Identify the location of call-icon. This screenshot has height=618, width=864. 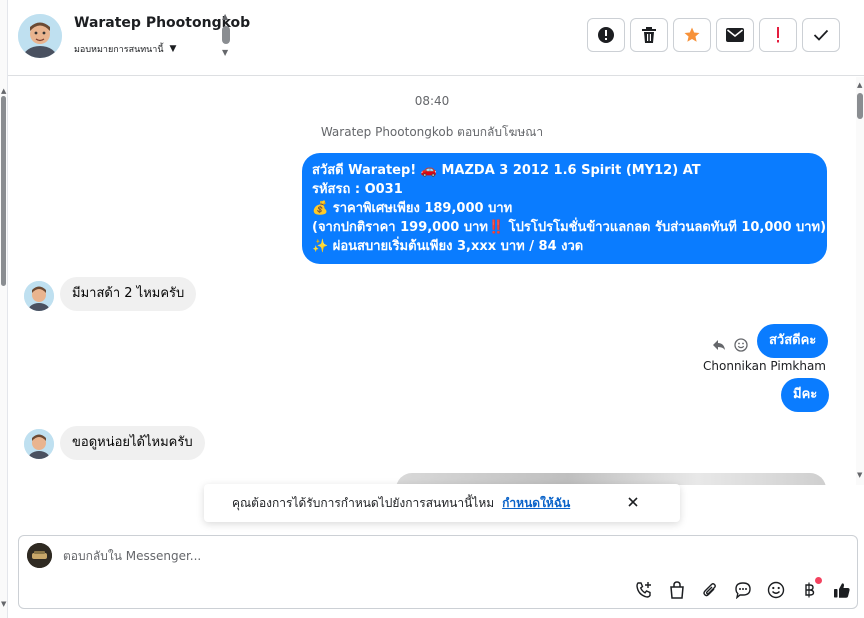
(643, 590).